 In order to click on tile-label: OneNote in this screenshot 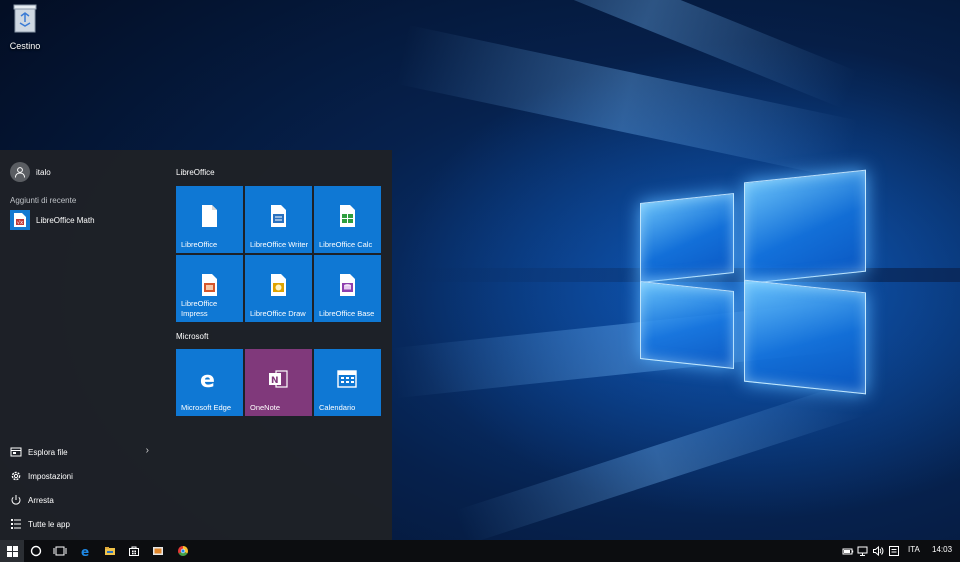, I will do `click(265, 407)`.